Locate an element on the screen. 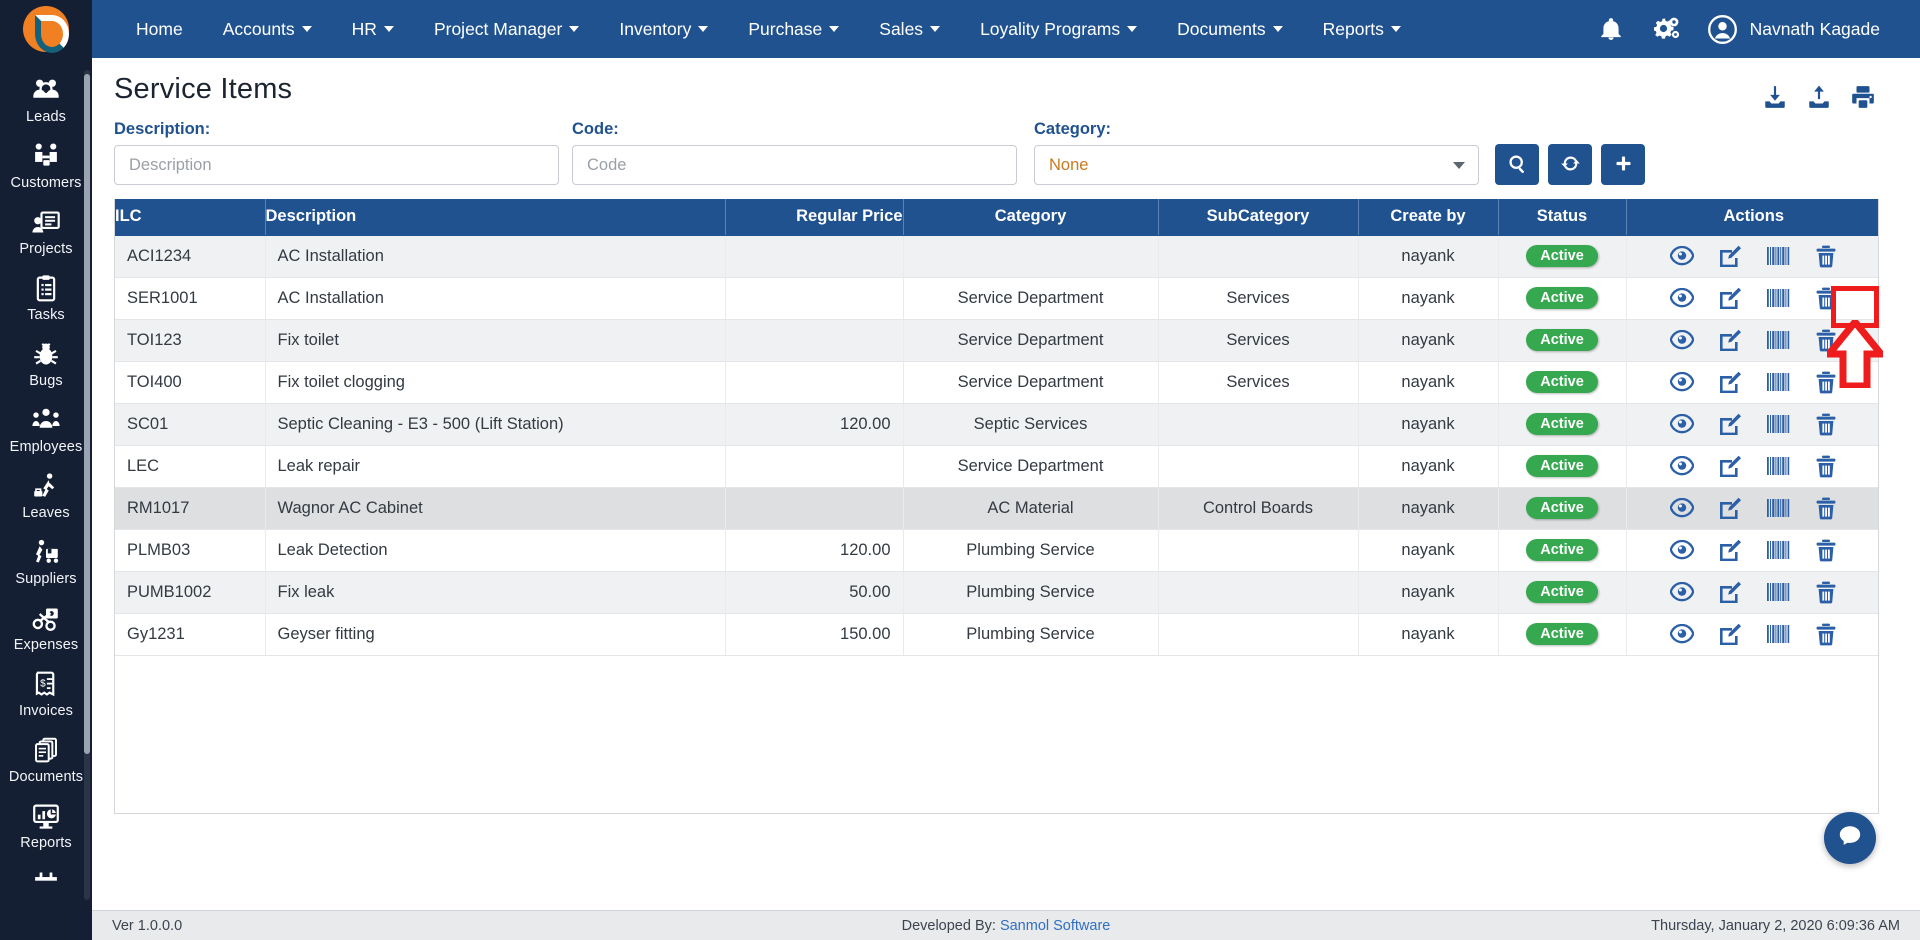 This screenshot has height=940, width=1920. category-select: None is located at coordinates (1256, 165).